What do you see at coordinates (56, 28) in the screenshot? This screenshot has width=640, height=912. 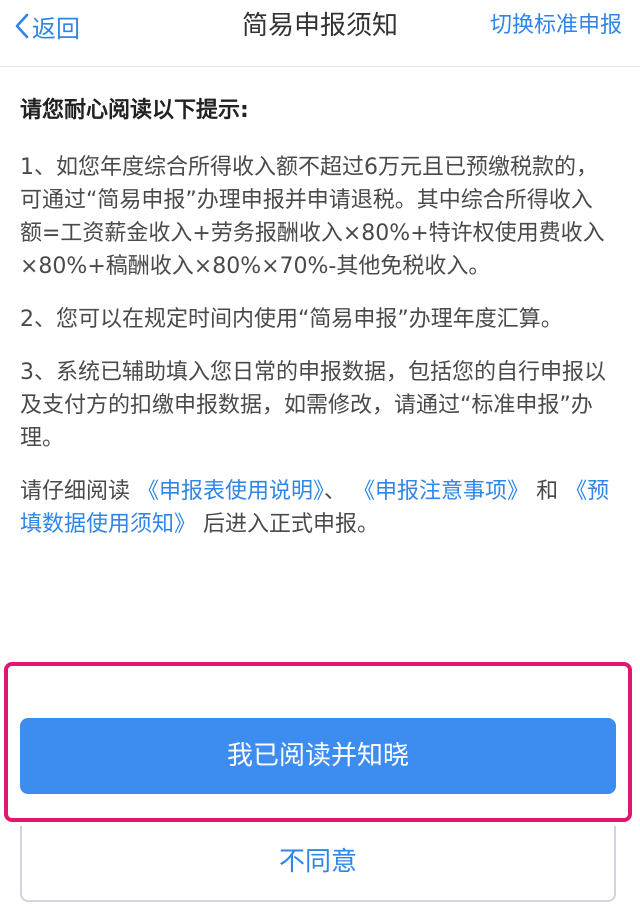 I see `back-label: 返回` at bounding box center [56, 28].